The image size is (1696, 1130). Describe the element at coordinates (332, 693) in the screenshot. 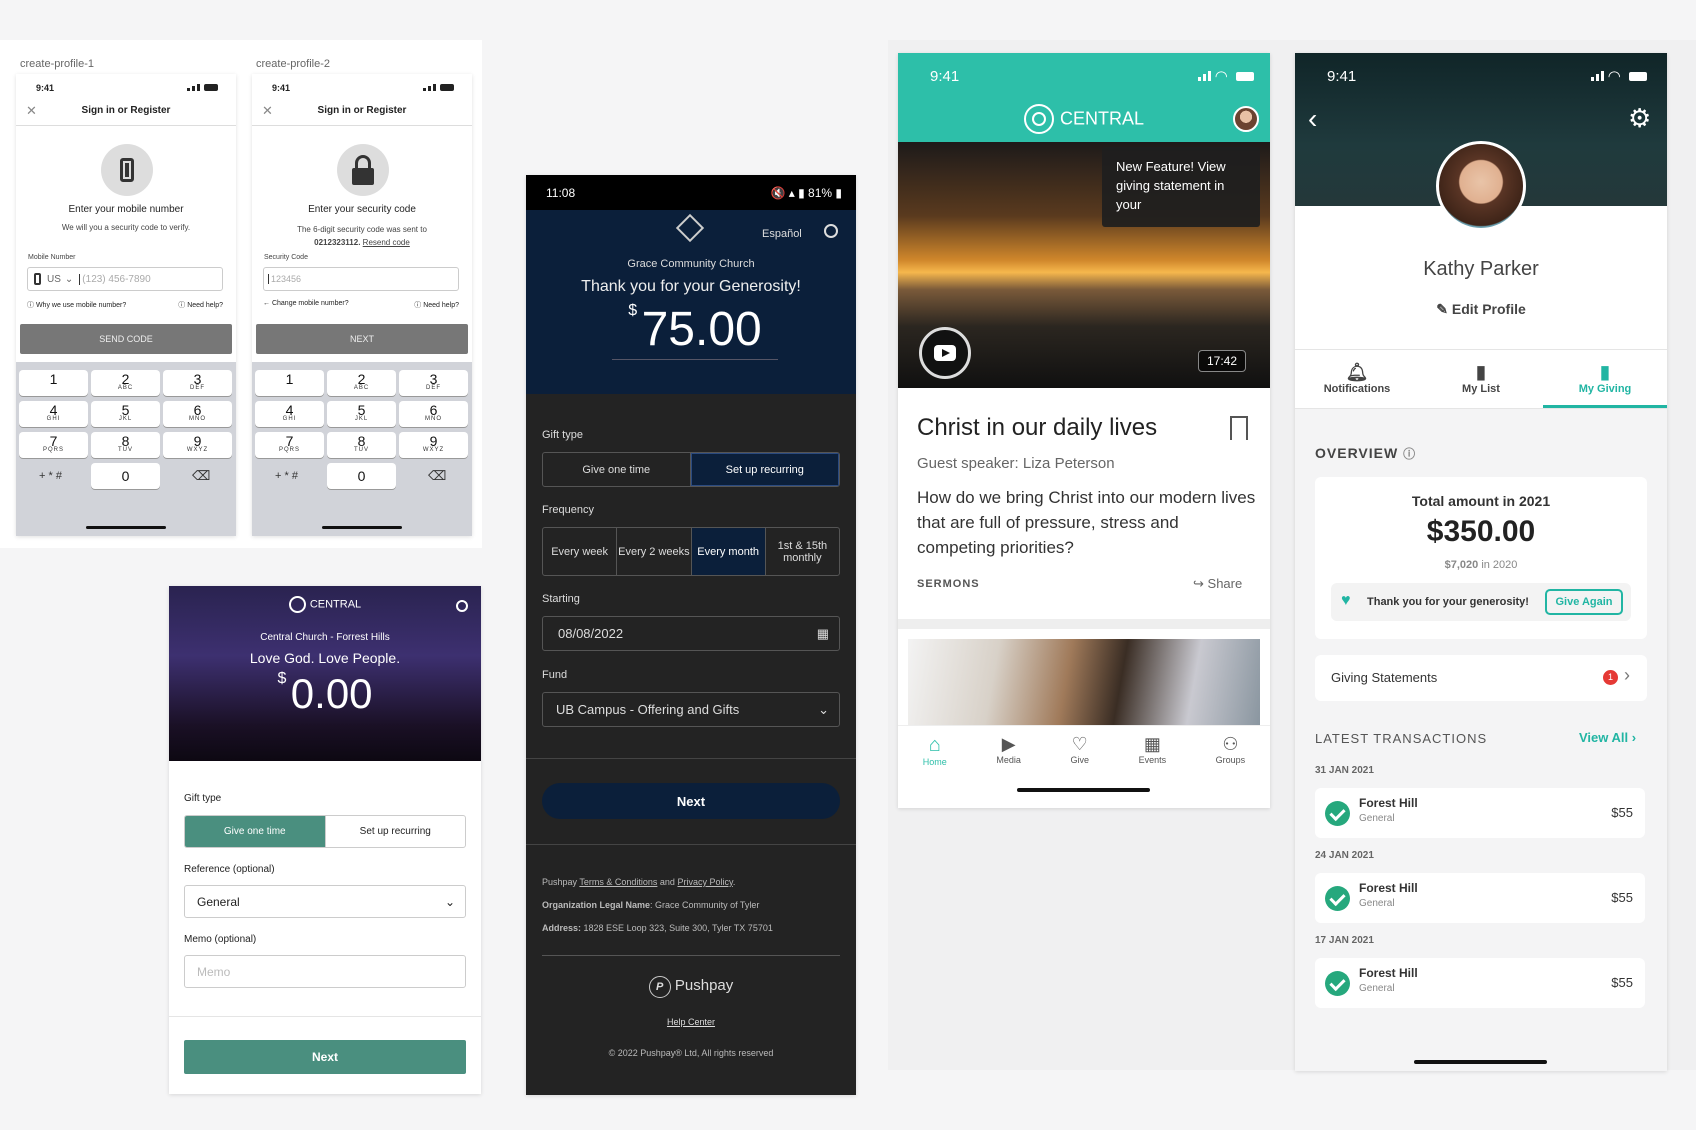

I see `amount-display: 0.00` at that location.